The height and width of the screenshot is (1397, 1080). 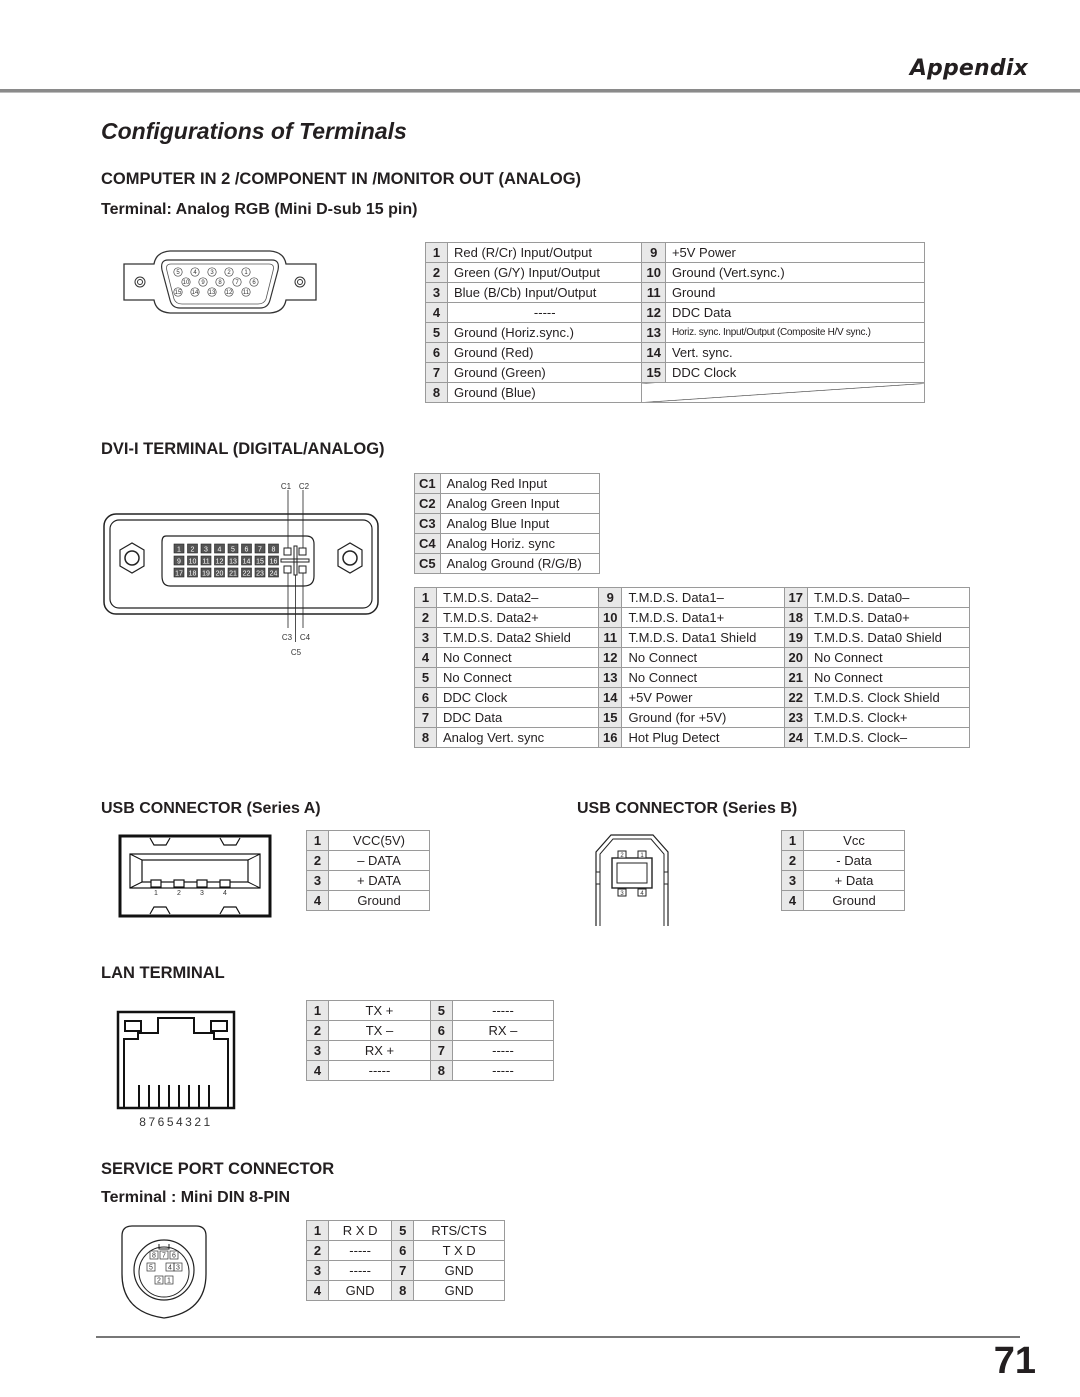 I want to click on pin-signal: T.M.D.S. Data0+, so click(x=888, y=617).